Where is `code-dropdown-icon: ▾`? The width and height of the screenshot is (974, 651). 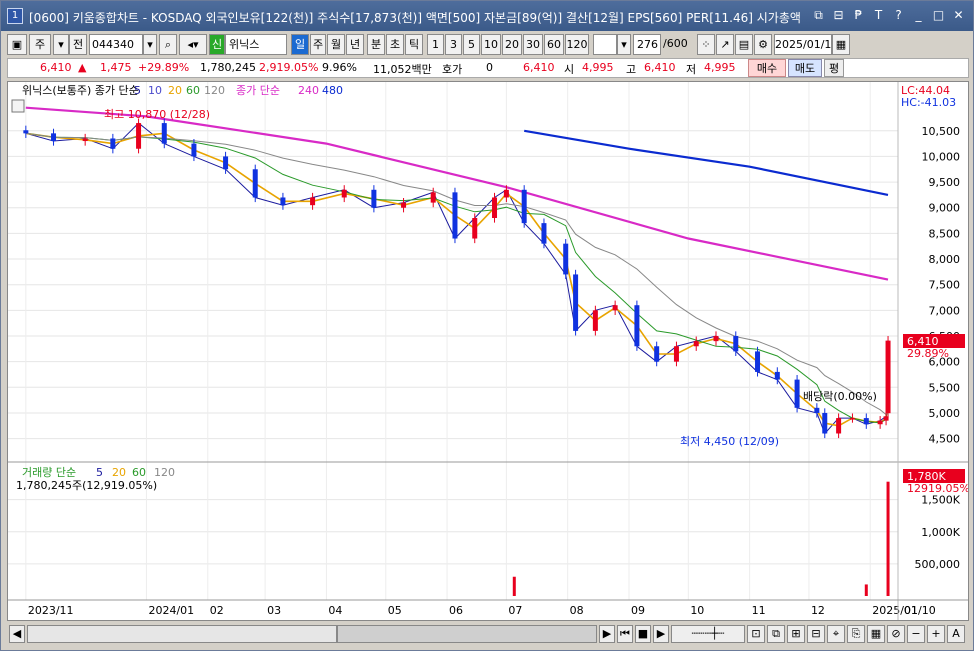
code-dropdown-icon: ▾ is located at coordinates (150, 44).